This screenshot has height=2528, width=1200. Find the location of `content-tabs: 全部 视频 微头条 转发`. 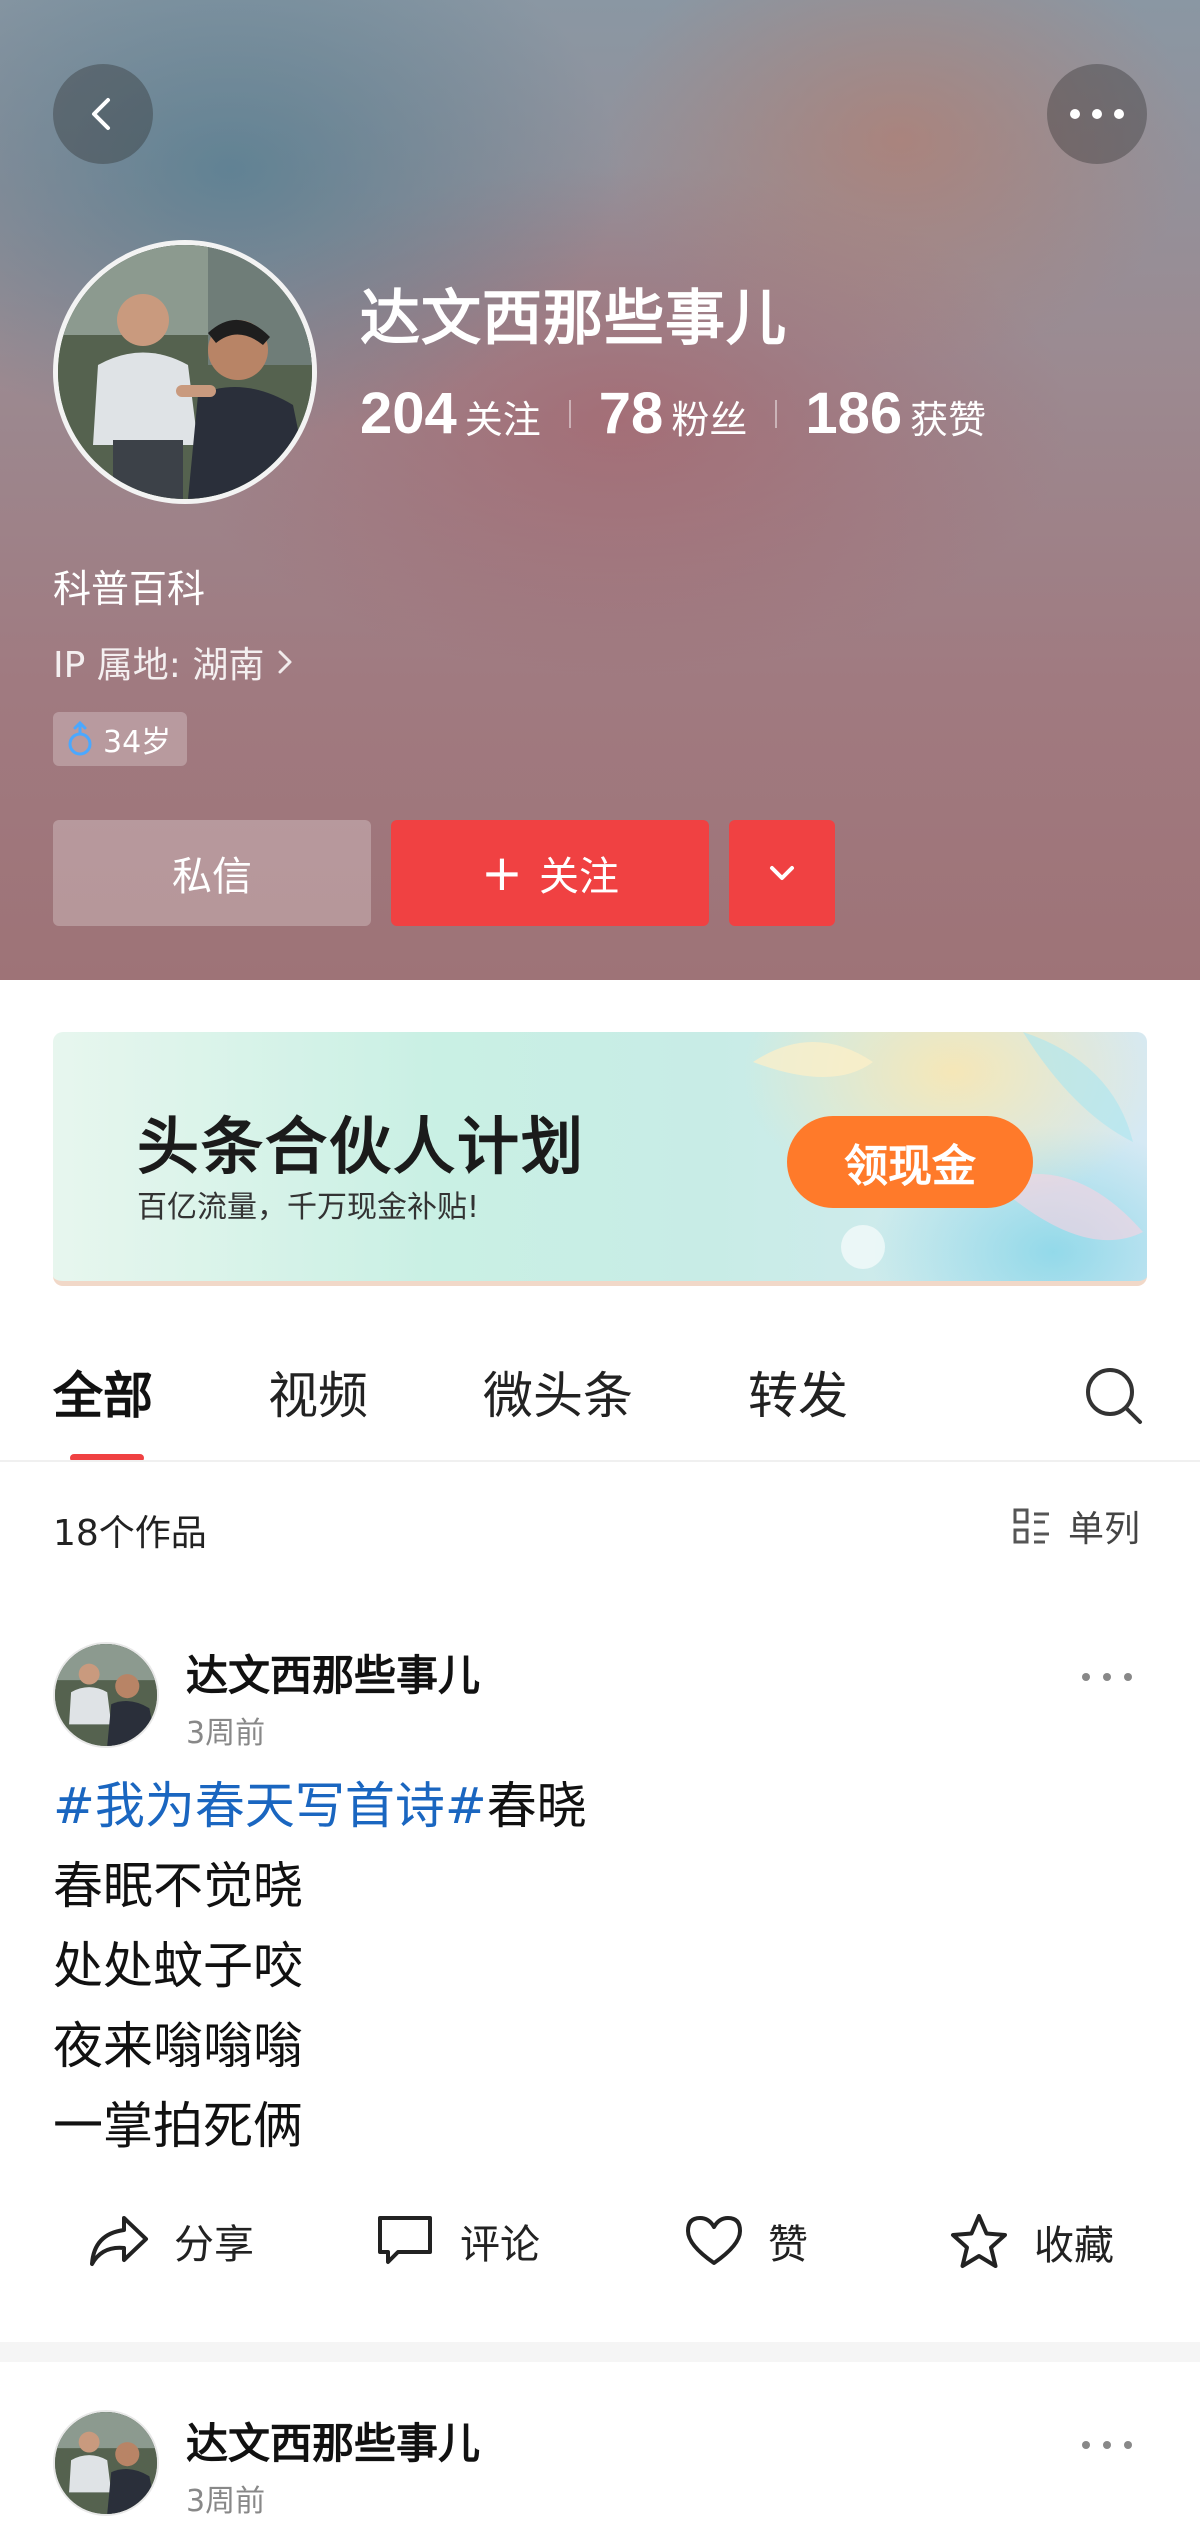

content-tabs: 全部 视频 微头条 转发 is located at coordinates (600, 1401).